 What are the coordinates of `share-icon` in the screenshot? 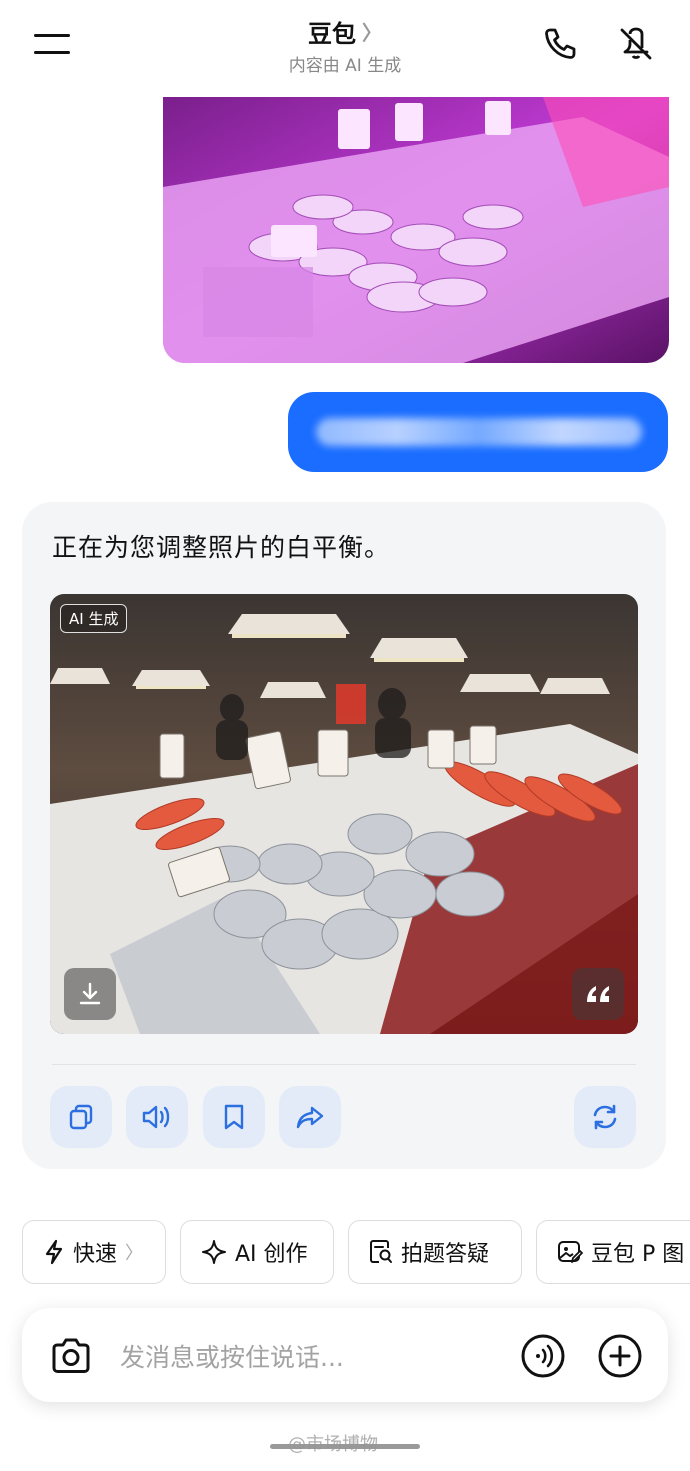 It's located at (310, 1117).